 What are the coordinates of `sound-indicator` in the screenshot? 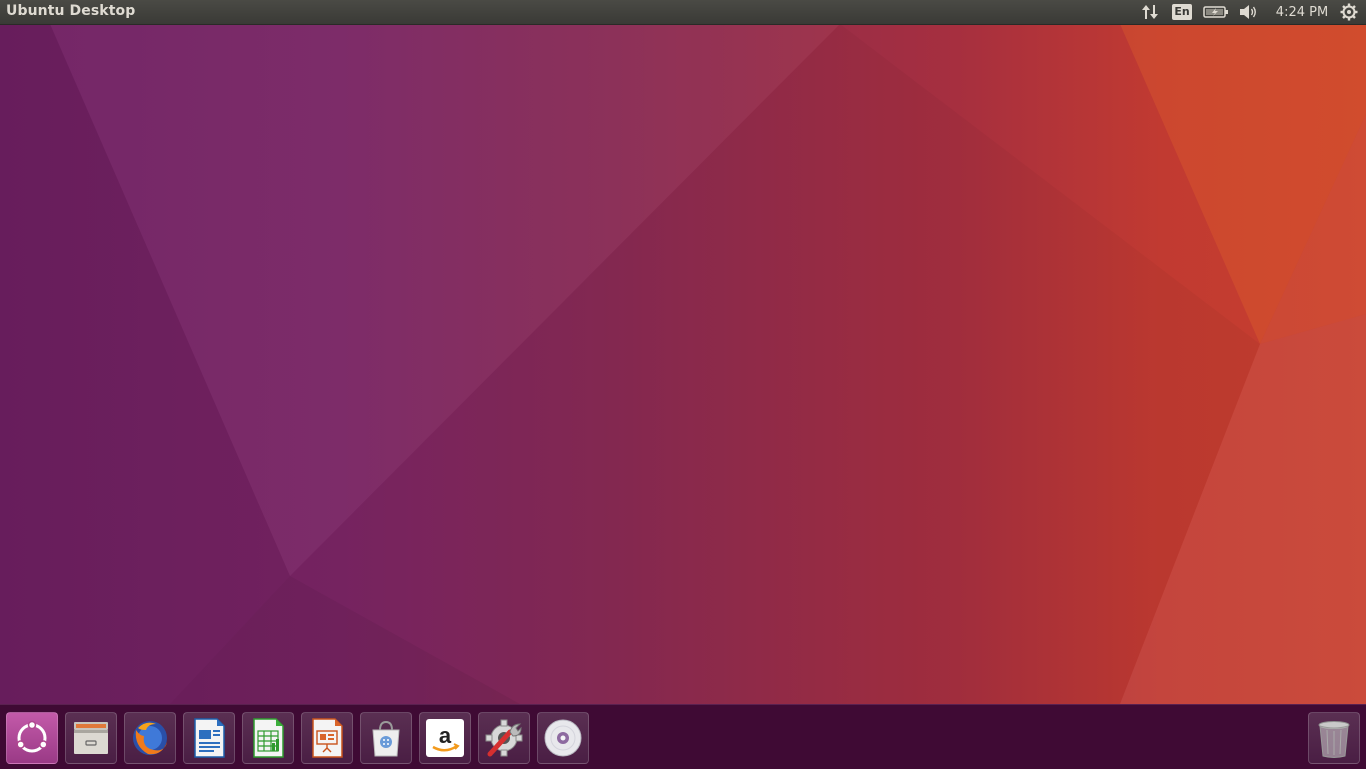 It's located at (1249, 12).